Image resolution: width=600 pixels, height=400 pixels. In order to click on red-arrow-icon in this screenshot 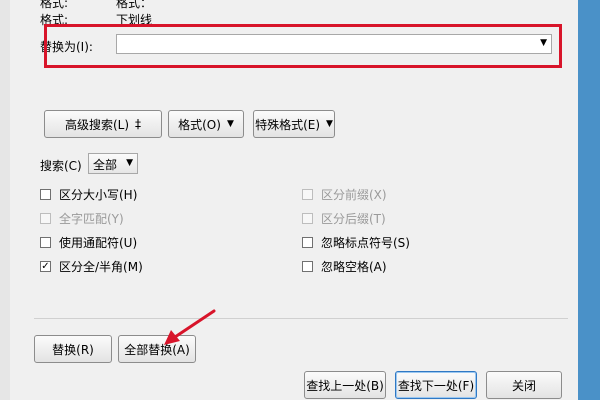, I will do `click(190, 327)`.